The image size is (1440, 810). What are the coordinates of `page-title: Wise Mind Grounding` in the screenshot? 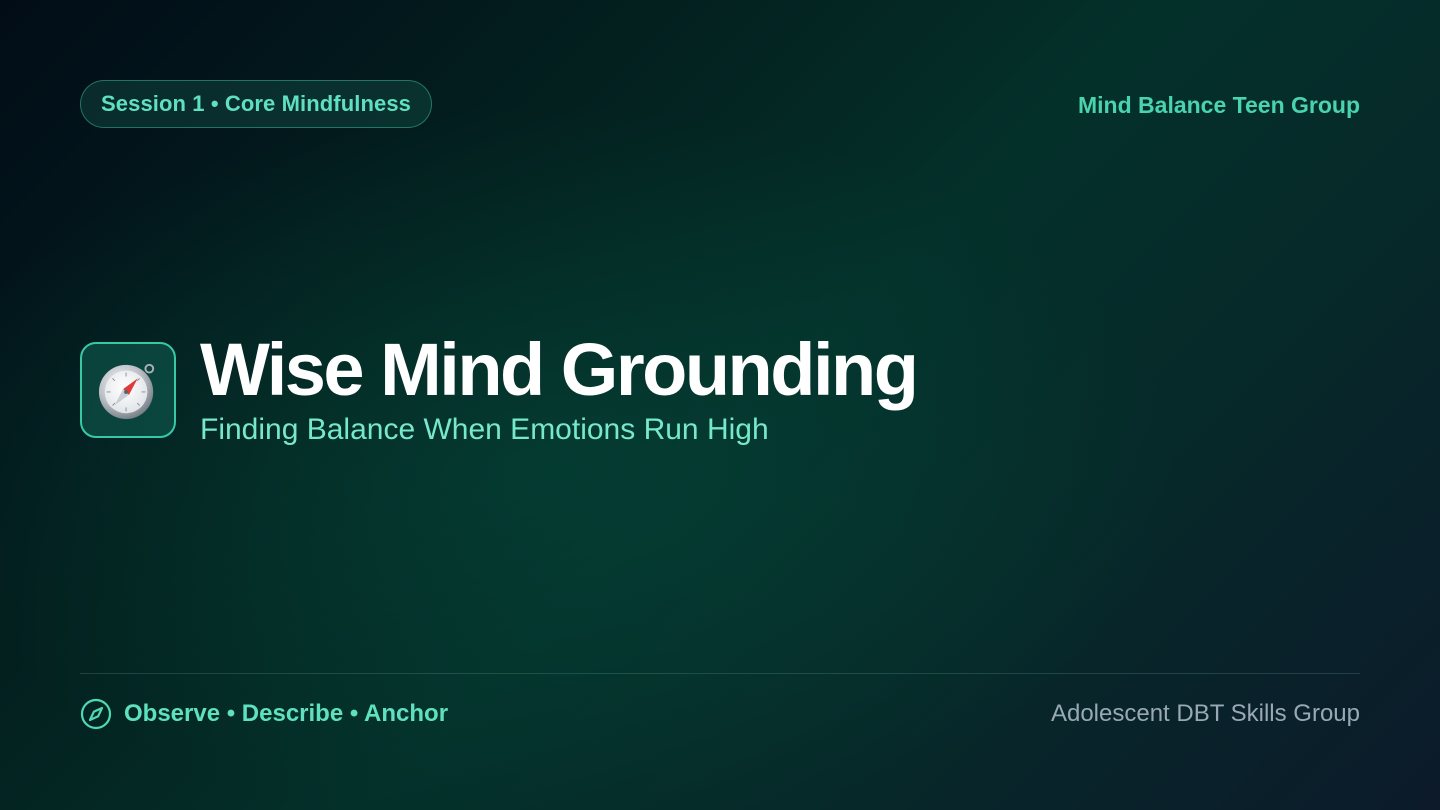 It's located at (559, 369).